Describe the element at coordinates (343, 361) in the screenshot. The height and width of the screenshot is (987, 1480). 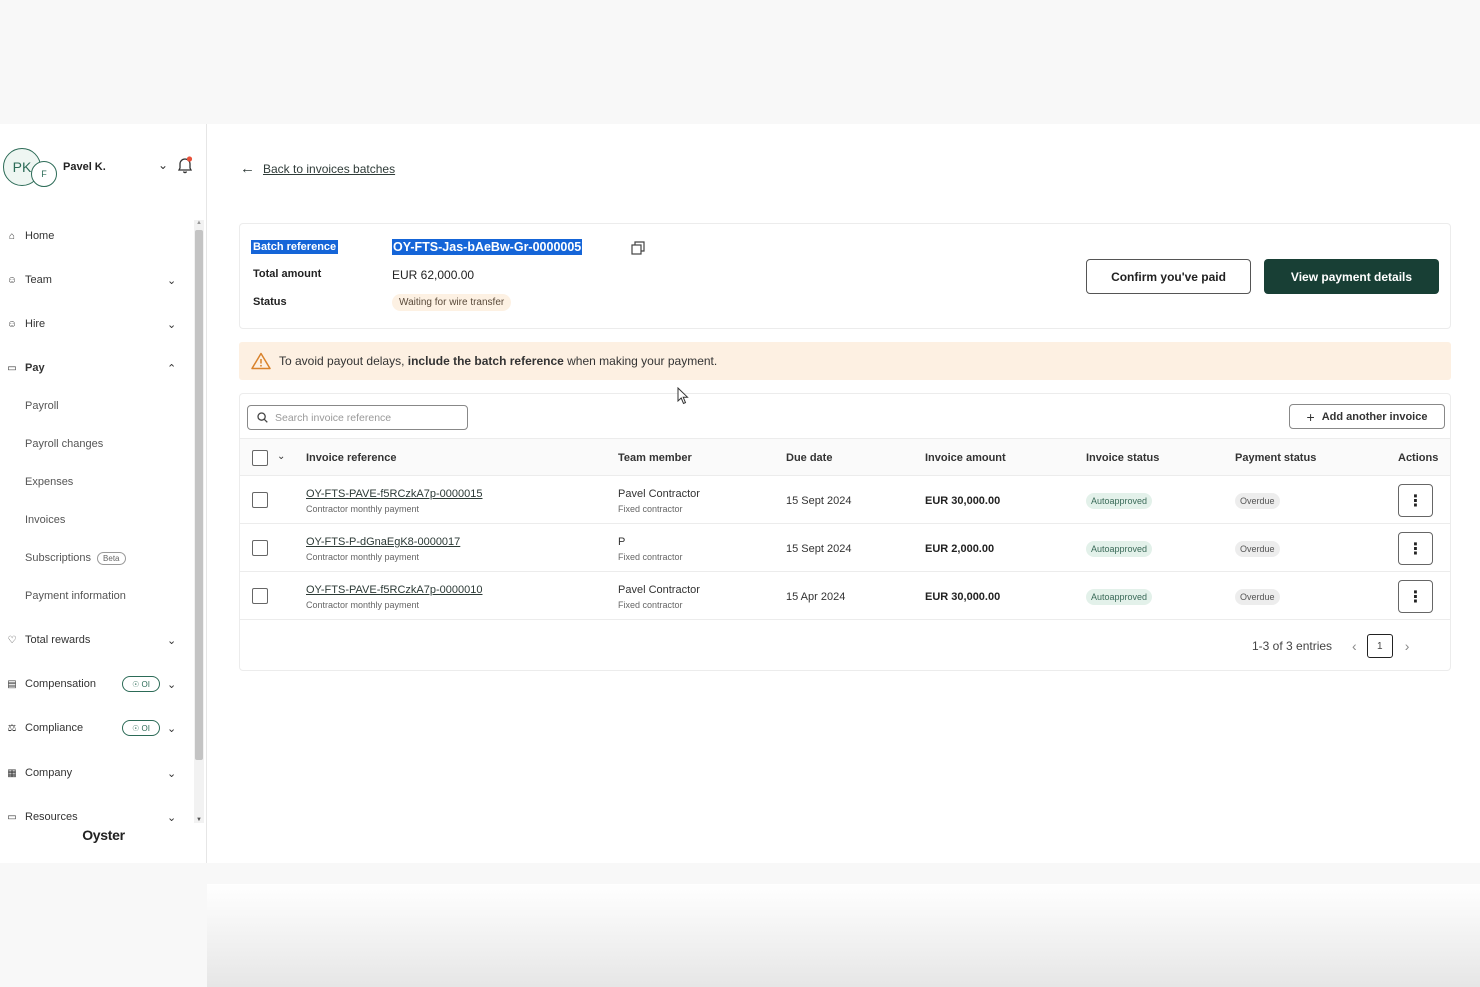
I see `alert-text-pre: To avoid payout delays,` at that location.